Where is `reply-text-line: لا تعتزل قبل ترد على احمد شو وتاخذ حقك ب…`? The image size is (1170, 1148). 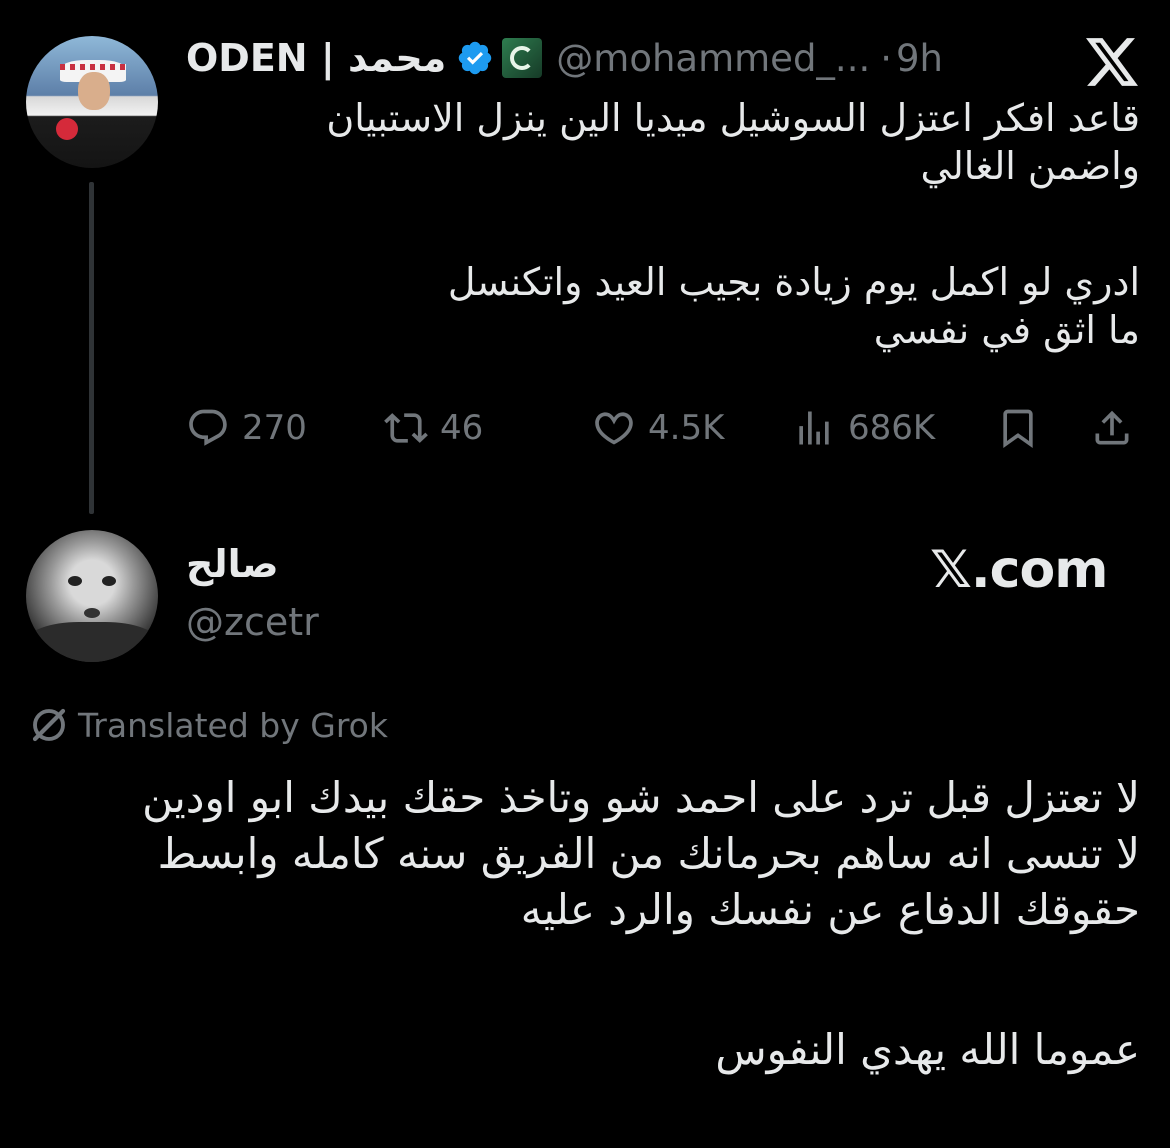
reply-text-line: لا تعتزل قبل ترد على احمد شو وتاخذ حقك ب… is located at coordinates (641, 797).